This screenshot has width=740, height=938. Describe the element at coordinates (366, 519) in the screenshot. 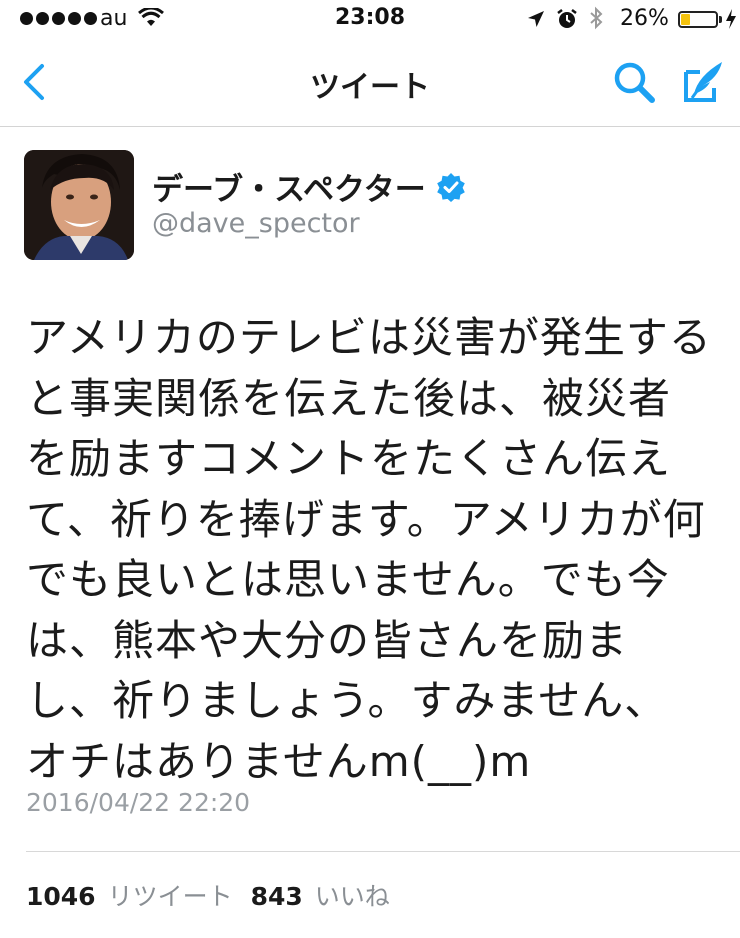

I see `tweet-text-line: て、祈りを捧げます。アメリカが何` at that location.